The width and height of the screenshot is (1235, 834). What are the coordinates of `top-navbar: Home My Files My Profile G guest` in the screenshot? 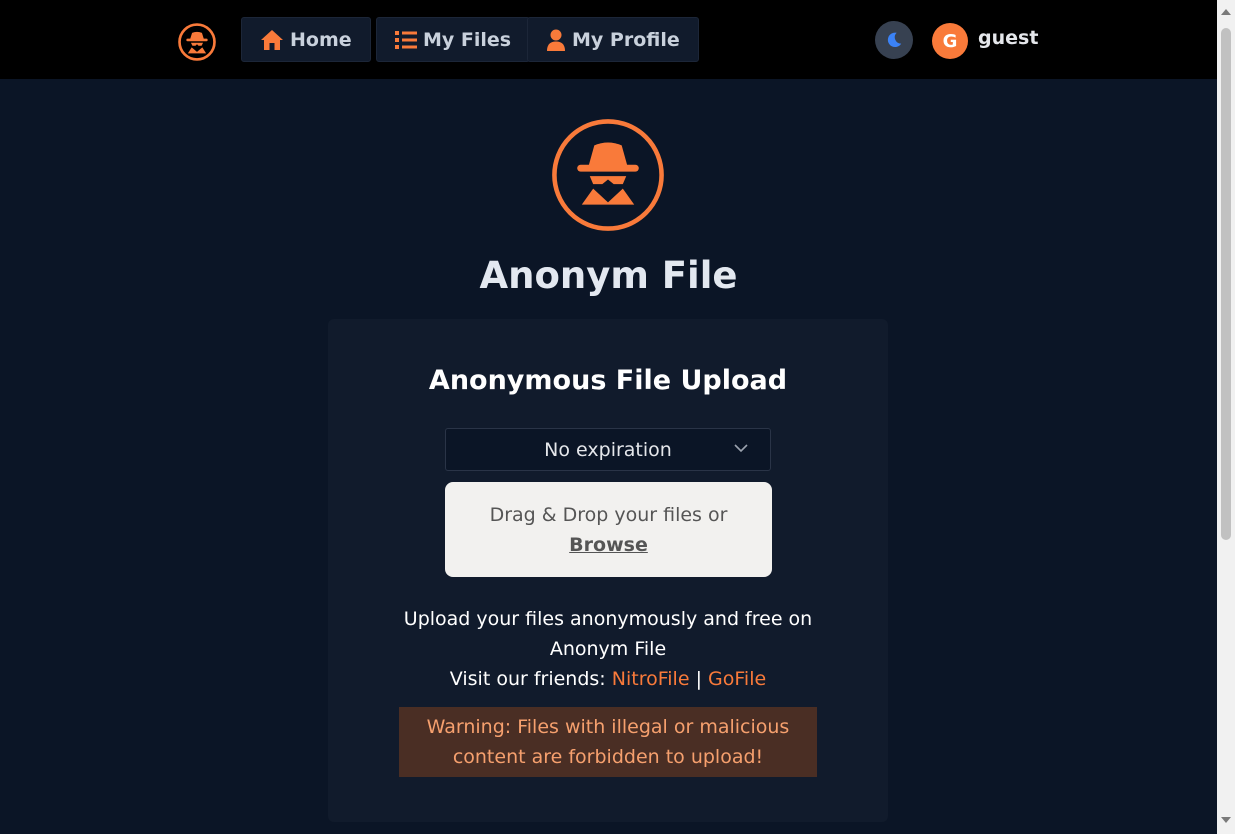 It's located at (608, 39).